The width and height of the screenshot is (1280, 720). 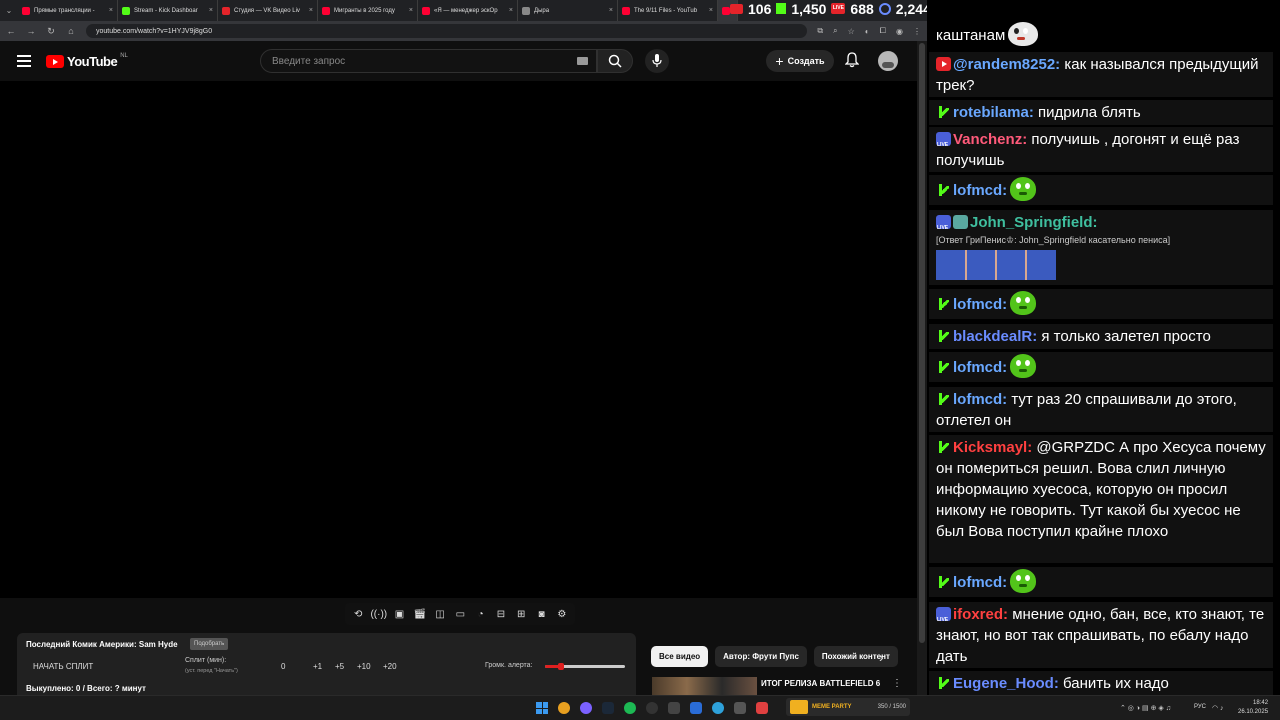 I want to click on extension-icon: ◐, so click(x=867, y=31).